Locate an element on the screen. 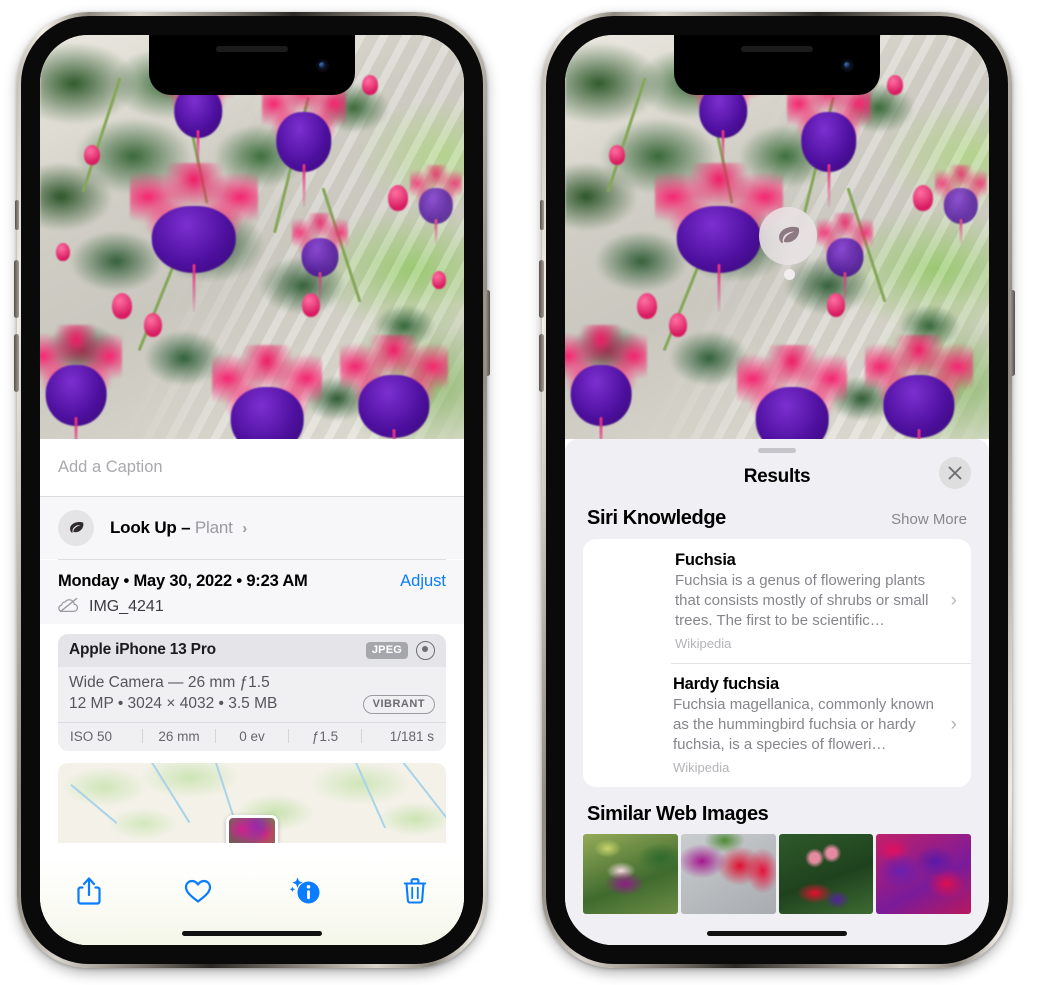 This screenshot has width=1055, height=985. aperture-icon is located at coordinates (425, 650).